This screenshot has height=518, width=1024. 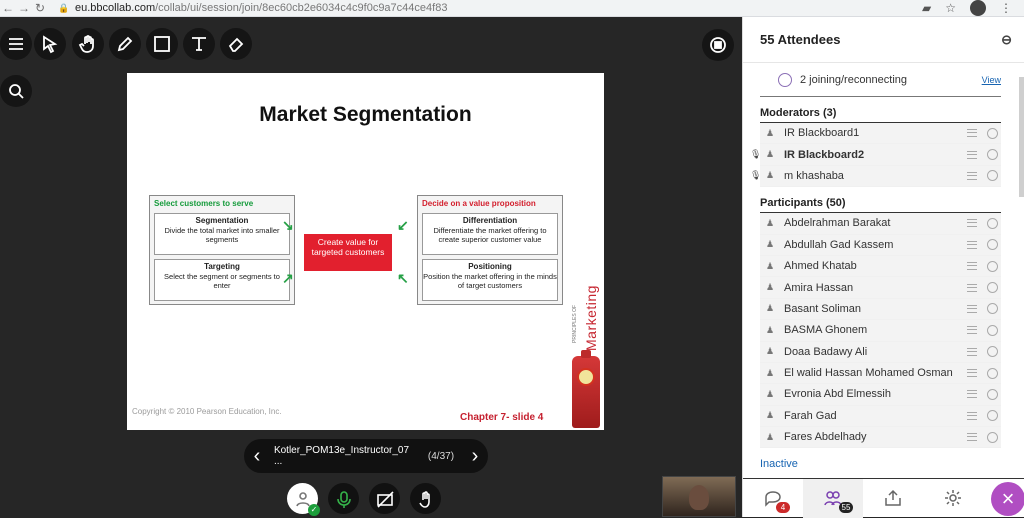 What do you see at coordinates (833, 498) in the screenshot?
I see `attendees-tab: 55` at bounding box center [833, 498].